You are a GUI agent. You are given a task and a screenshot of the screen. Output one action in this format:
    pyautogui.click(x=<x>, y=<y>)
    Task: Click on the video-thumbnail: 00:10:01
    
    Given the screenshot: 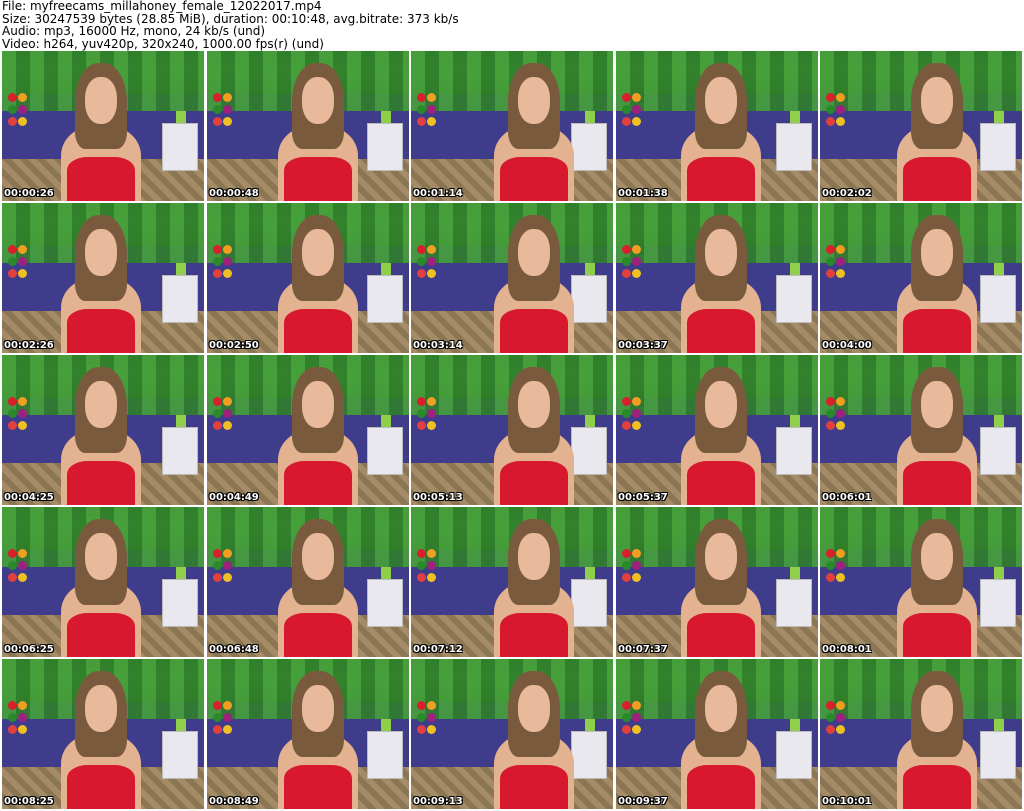 What is the action you would take?
    pyautogui.click(x=921, y=734)
    